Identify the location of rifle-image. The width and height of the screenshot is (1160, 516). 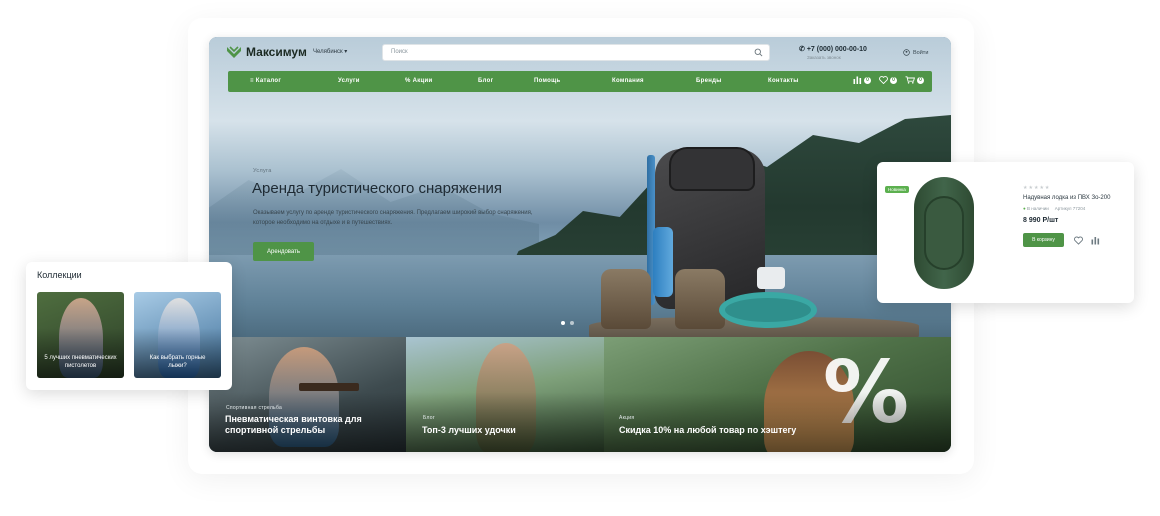
(329, 387).